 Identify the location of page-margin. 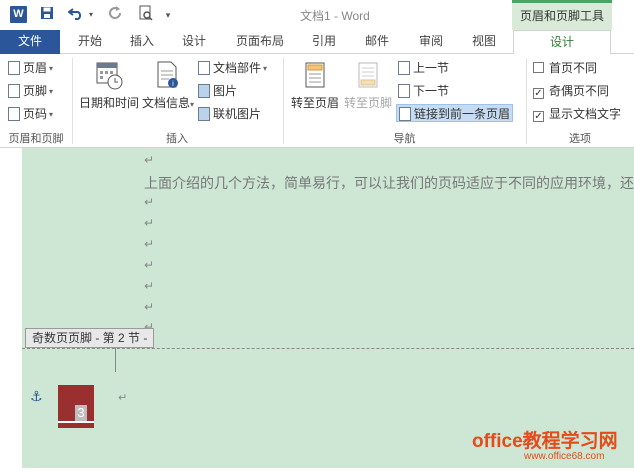
(11, 311).